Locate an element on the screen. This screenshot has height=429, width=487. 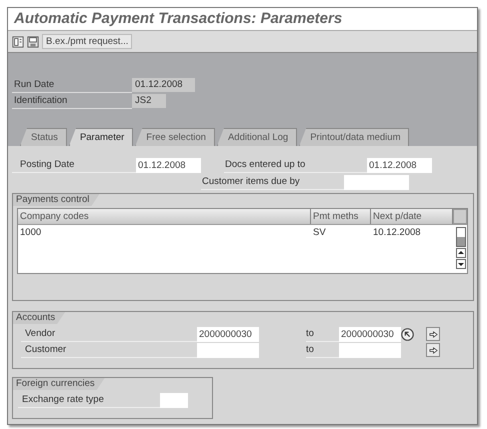
tab: Status is located at coordinates (43, 137).